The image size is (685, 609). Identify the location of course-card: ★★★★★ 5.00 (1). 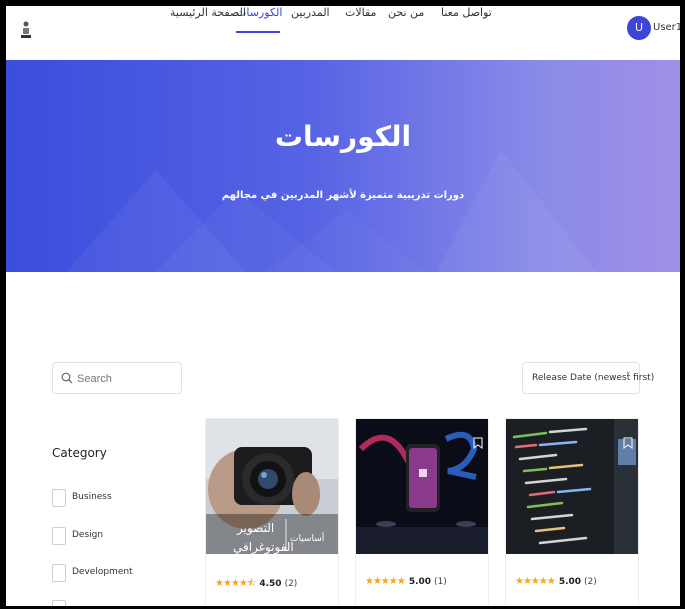
(422, 512).